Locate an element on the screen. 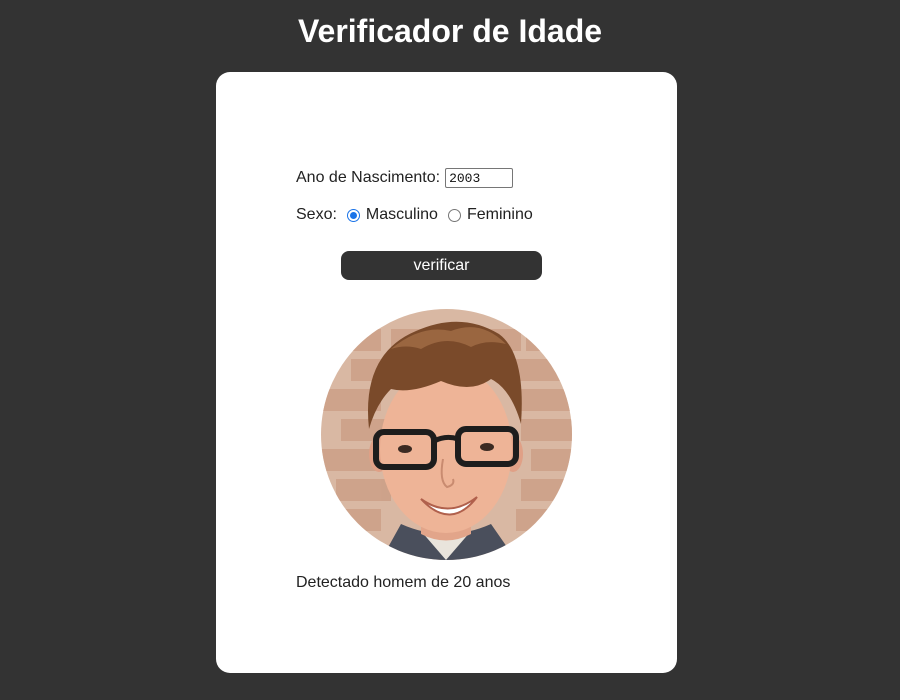  radio-feminino is located at coordinates (454, 215).